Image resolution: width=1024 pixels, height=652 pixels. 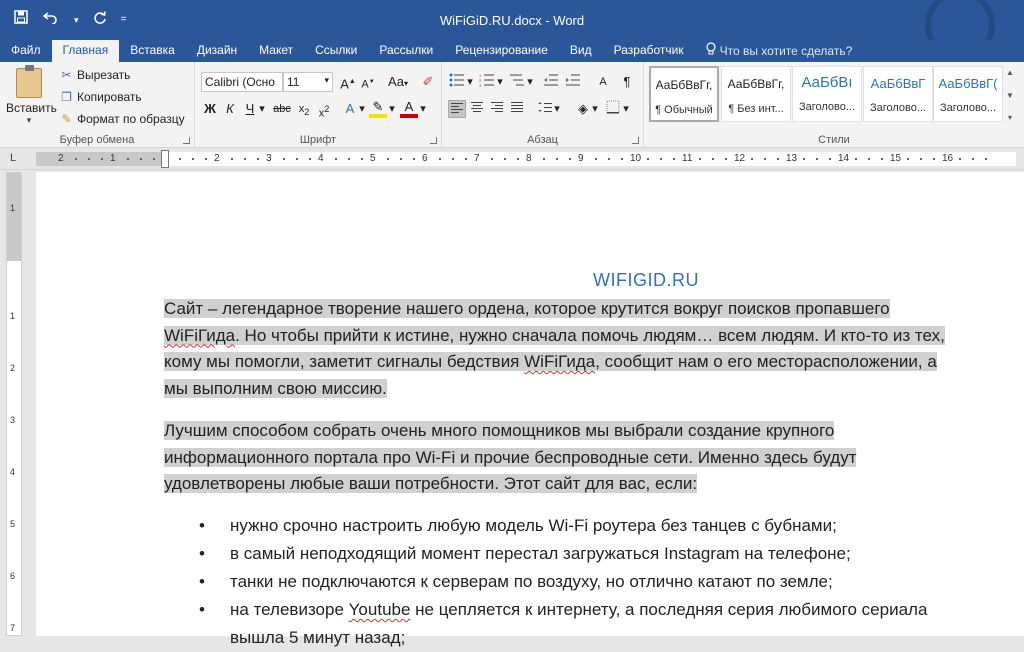 I want to click on shading-icon: ◈, so click(x=583, y=109).